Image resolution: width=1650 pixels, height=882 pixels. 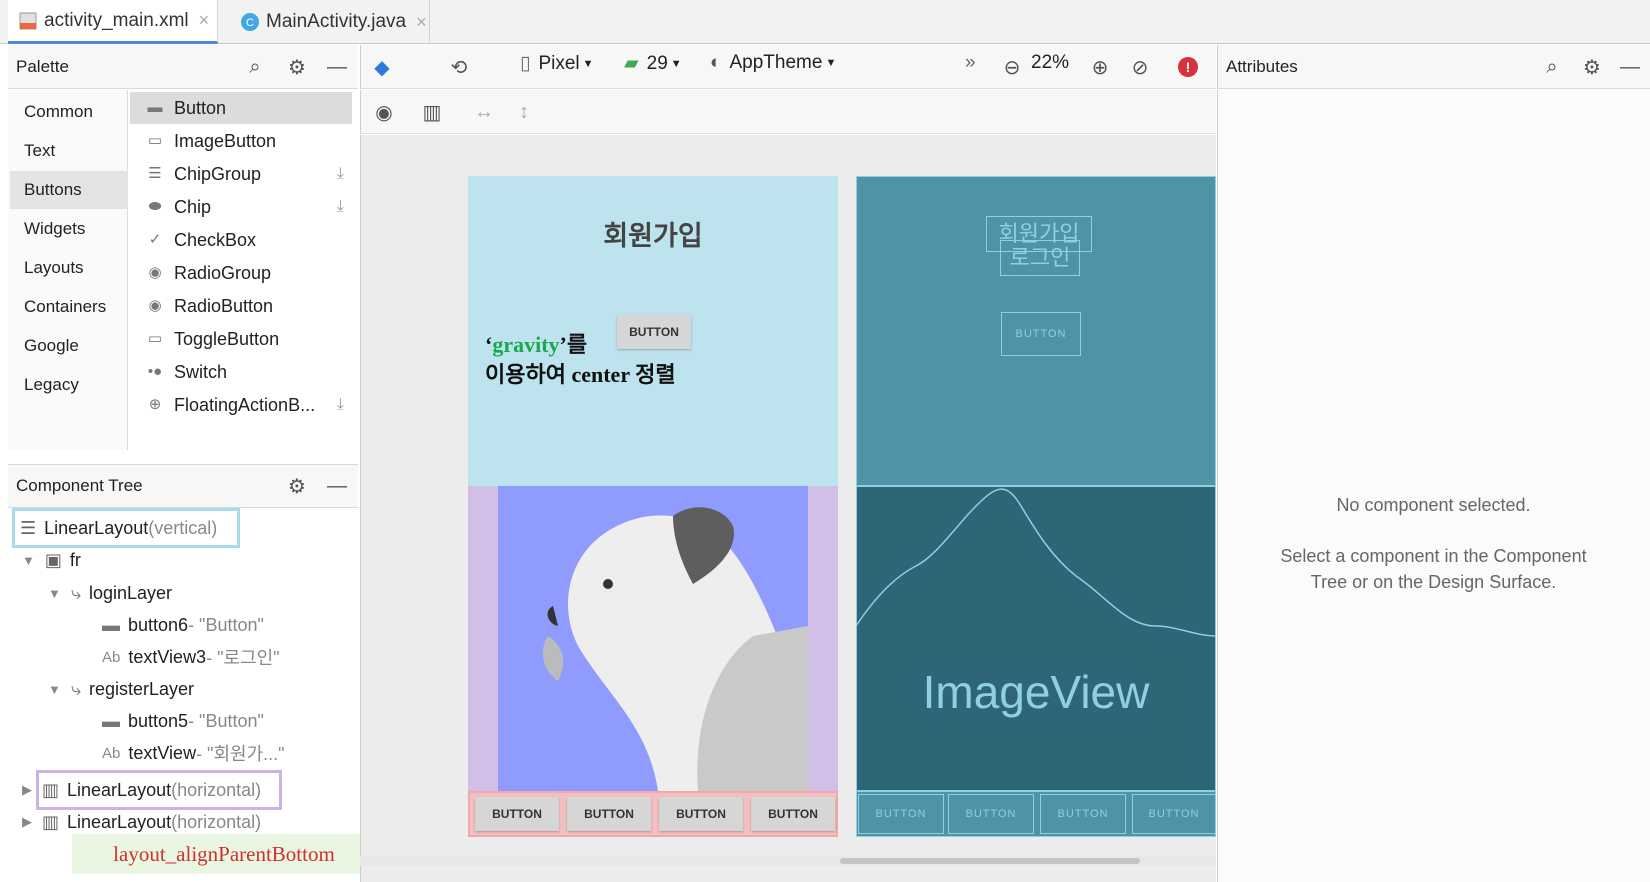 I want to click on device-selector: ▯ Pixel ▼, so click(x=557, y=63).